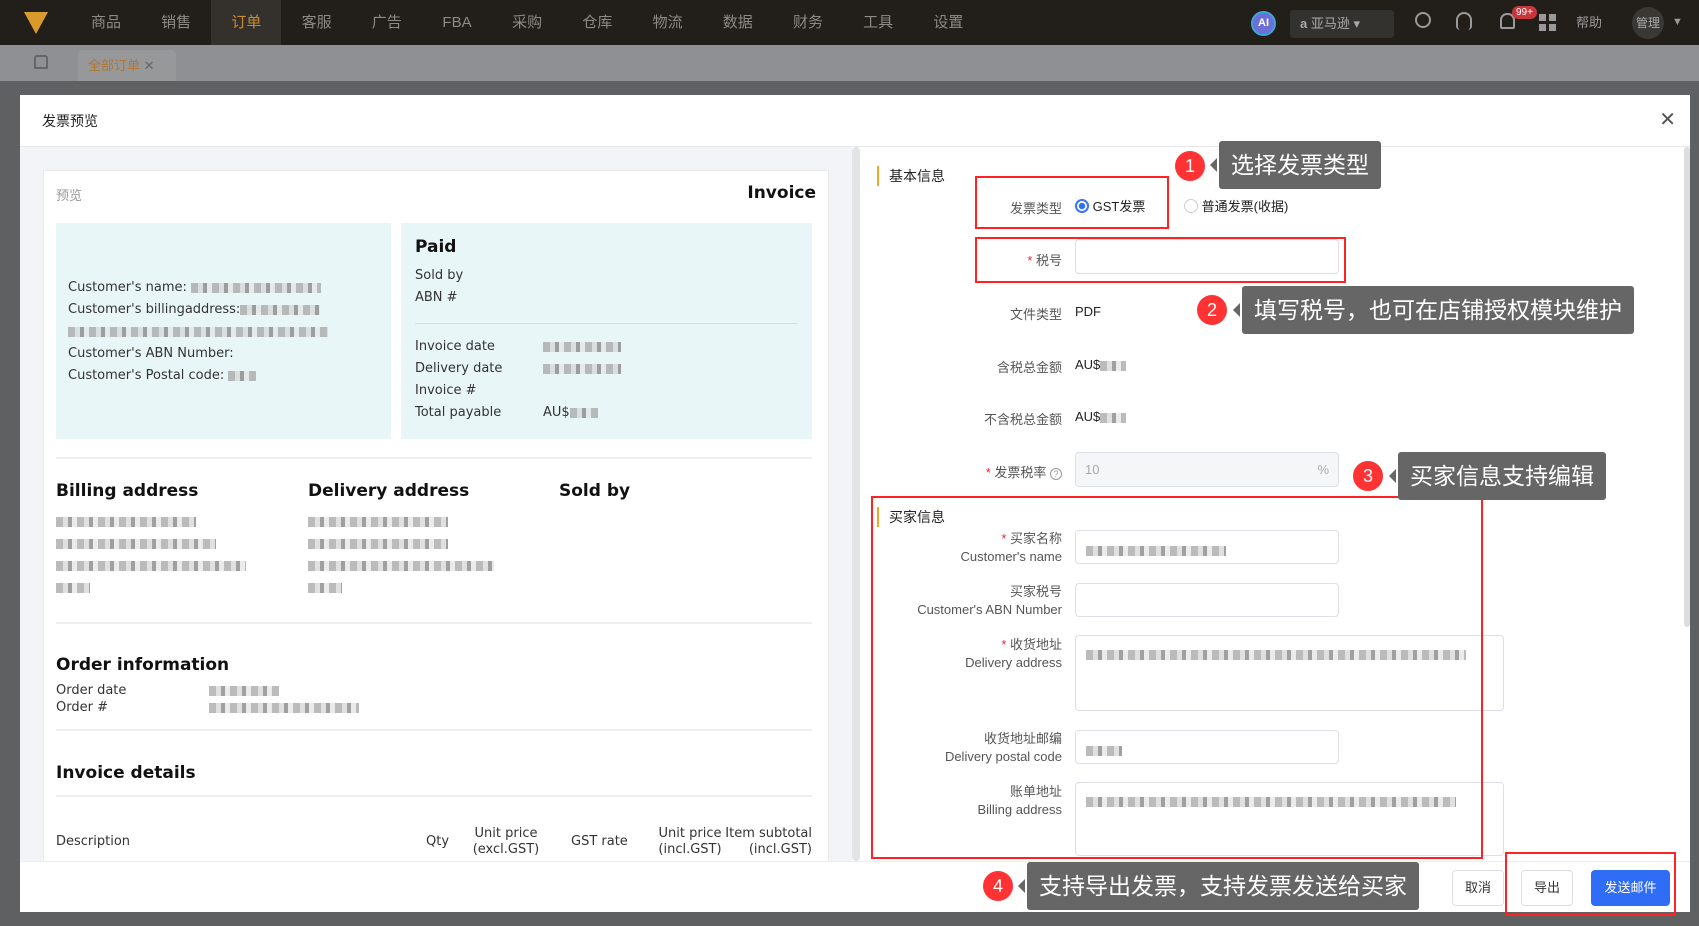 The height and width of the screenshot is (926, 1699). Describe the element at coordinates (1020, 472) in the screenshot. I see `tax-rate-label-text: 发票税率` at that location.